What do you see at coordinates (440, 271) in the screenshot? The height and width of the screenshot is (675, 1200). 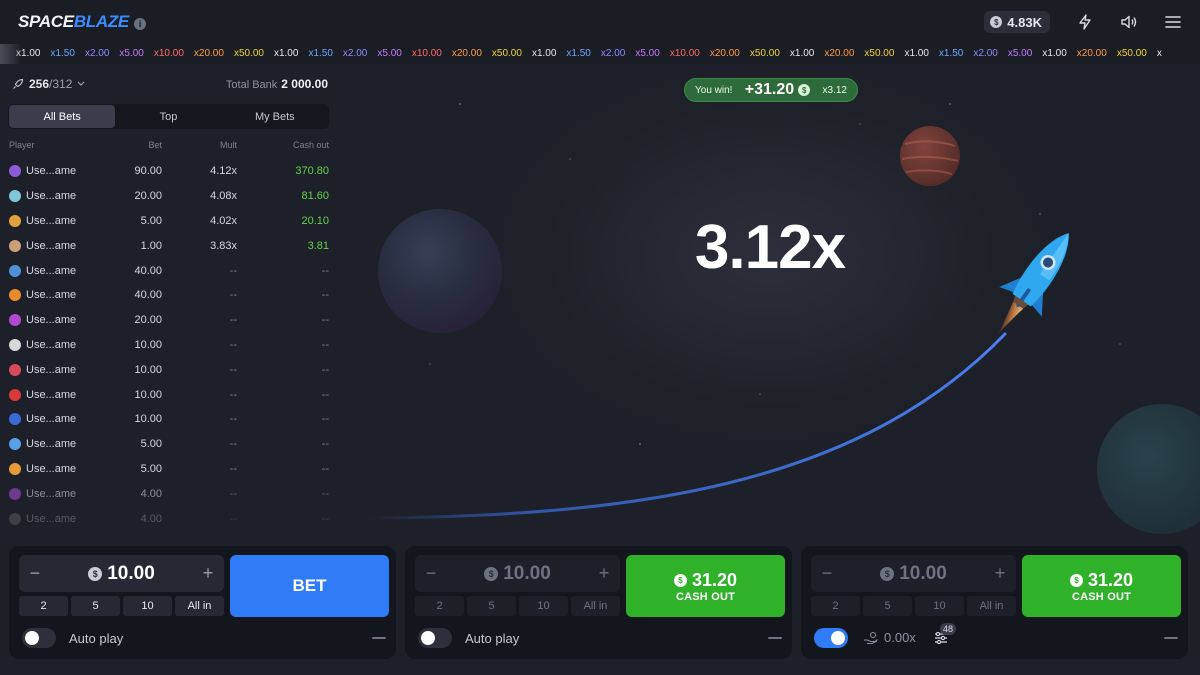 I see `planet-left` at bounding box center [440, 271].